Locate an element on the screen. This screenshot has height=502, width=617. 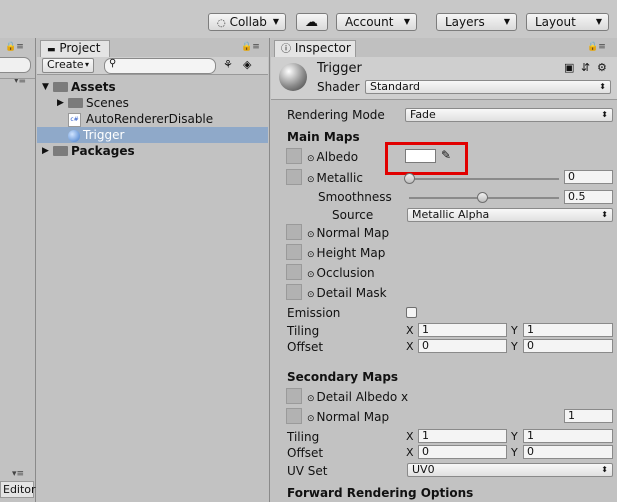
tiling-x-field: 1 is located at coordinates (462, 330).